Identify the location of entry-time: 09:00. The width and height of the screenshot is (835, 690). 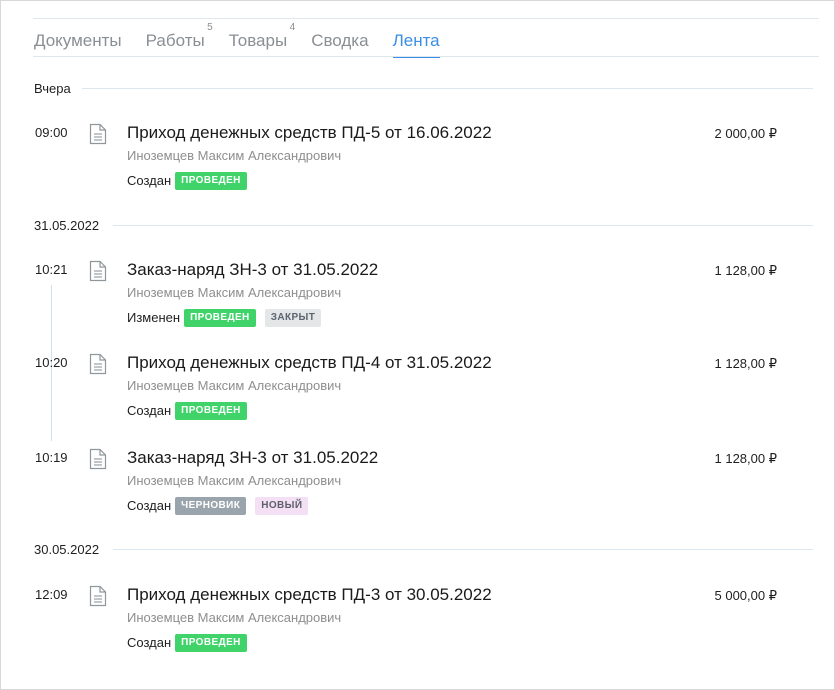
(51, 132).